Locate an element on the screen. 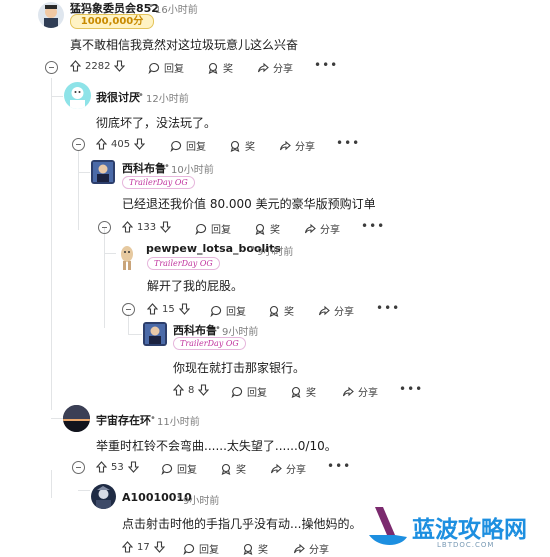 The height and width of the screenshot is (557, 550). username: 宇宙存在环 is located at coordinates (123, 420).